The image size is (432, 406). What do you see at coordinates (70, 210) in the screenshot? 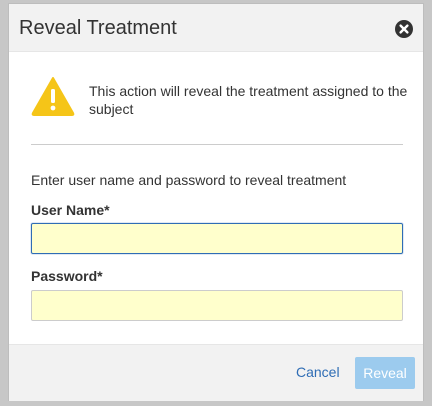
I see `username-label: User Name*` at bounding box center [70, 210].